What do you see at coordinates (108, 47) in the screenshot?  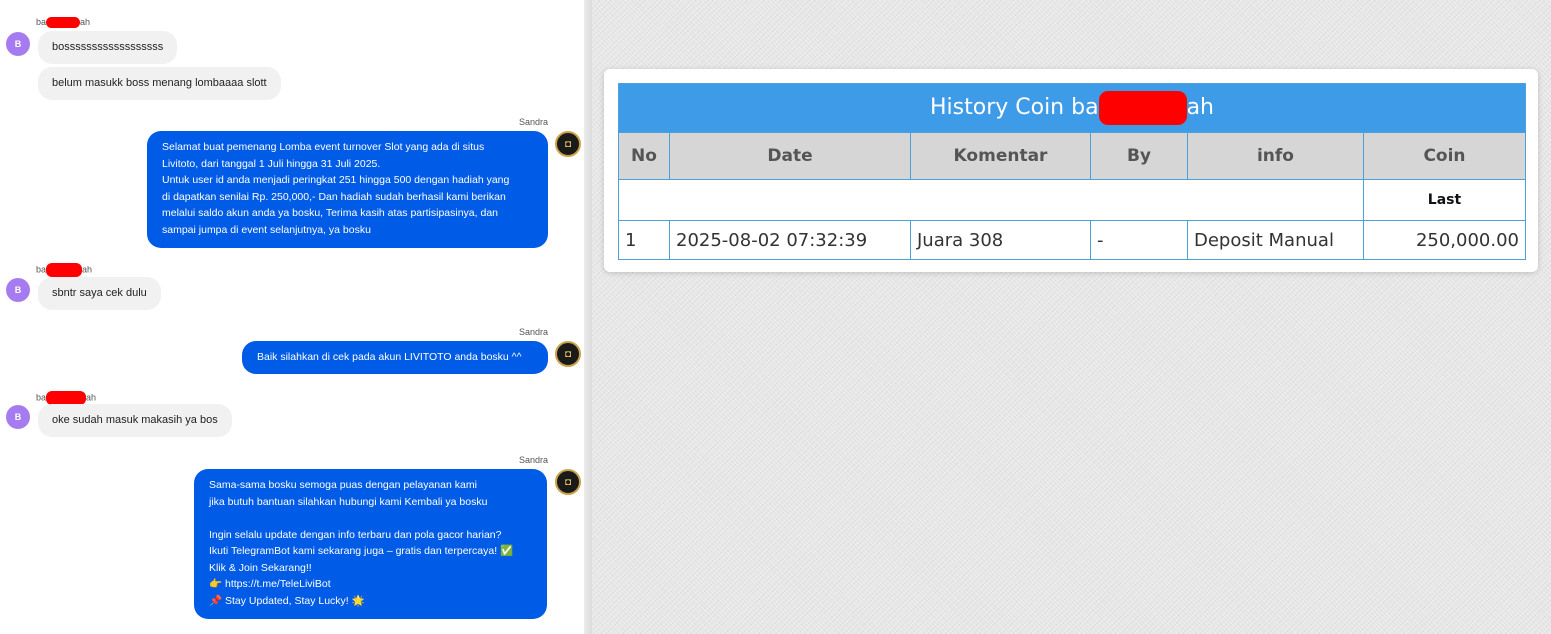 I see `incoming-message: bossssssssssssssssss` at bounding box center [108, 47].